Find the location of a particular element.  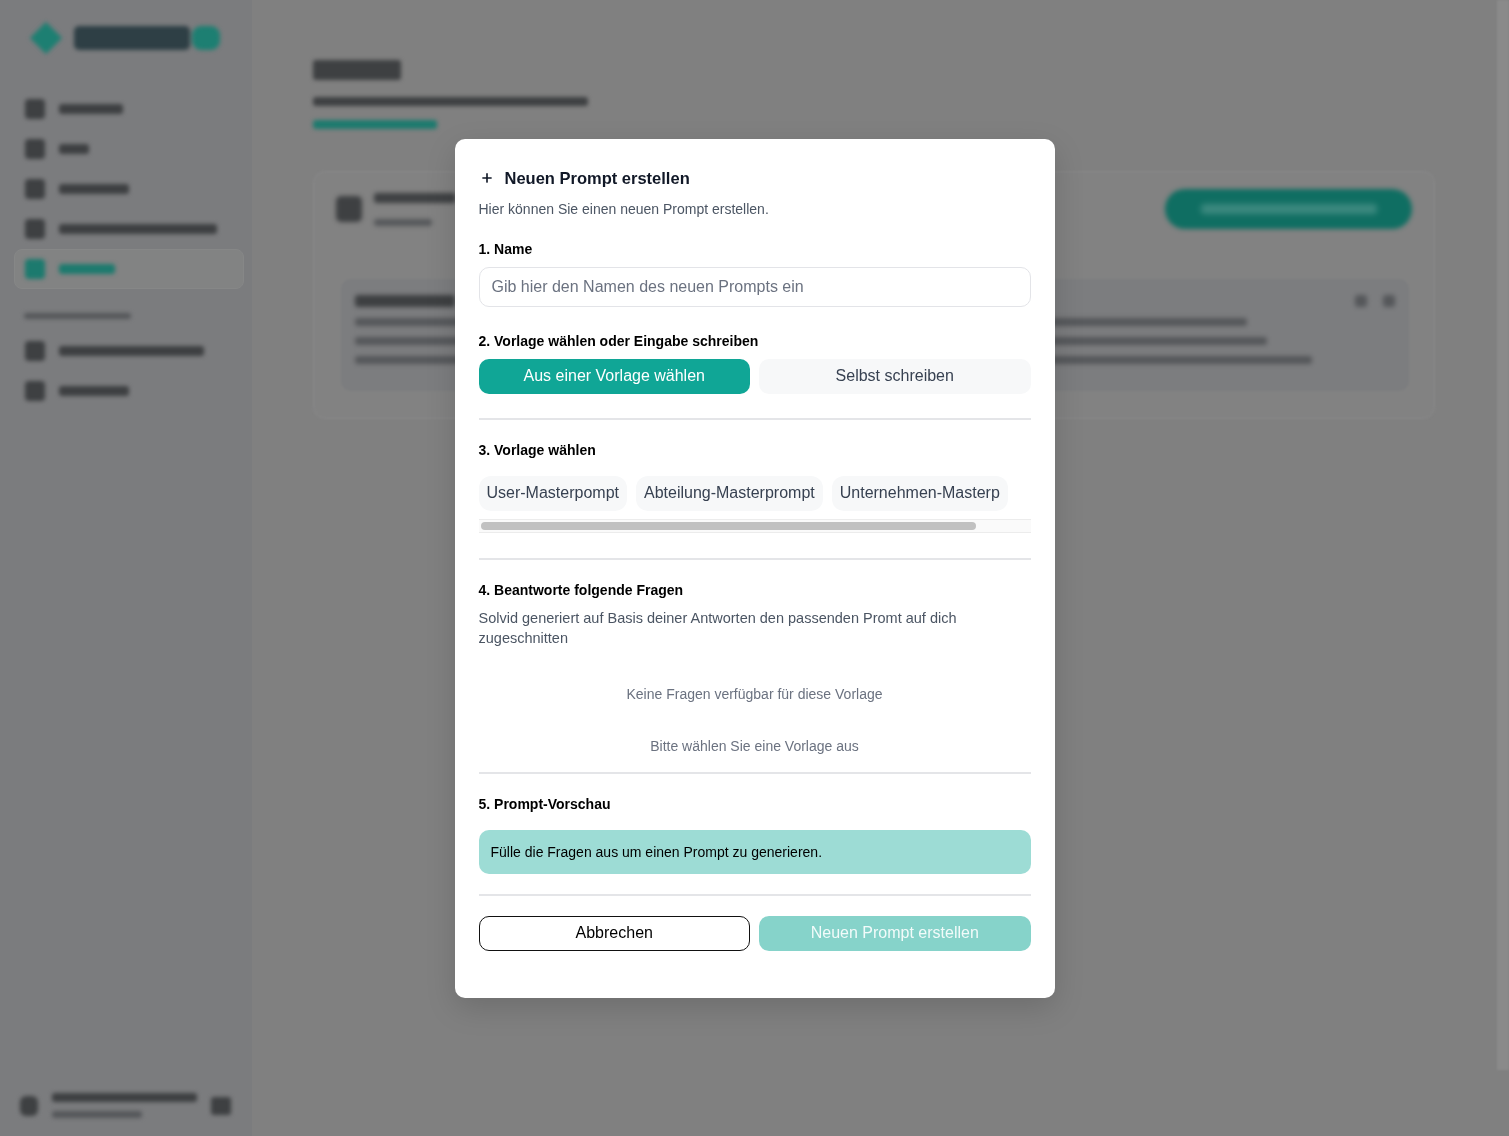

mode-toggle-button: Selbst schreiben is located at coordinates (895, 376).